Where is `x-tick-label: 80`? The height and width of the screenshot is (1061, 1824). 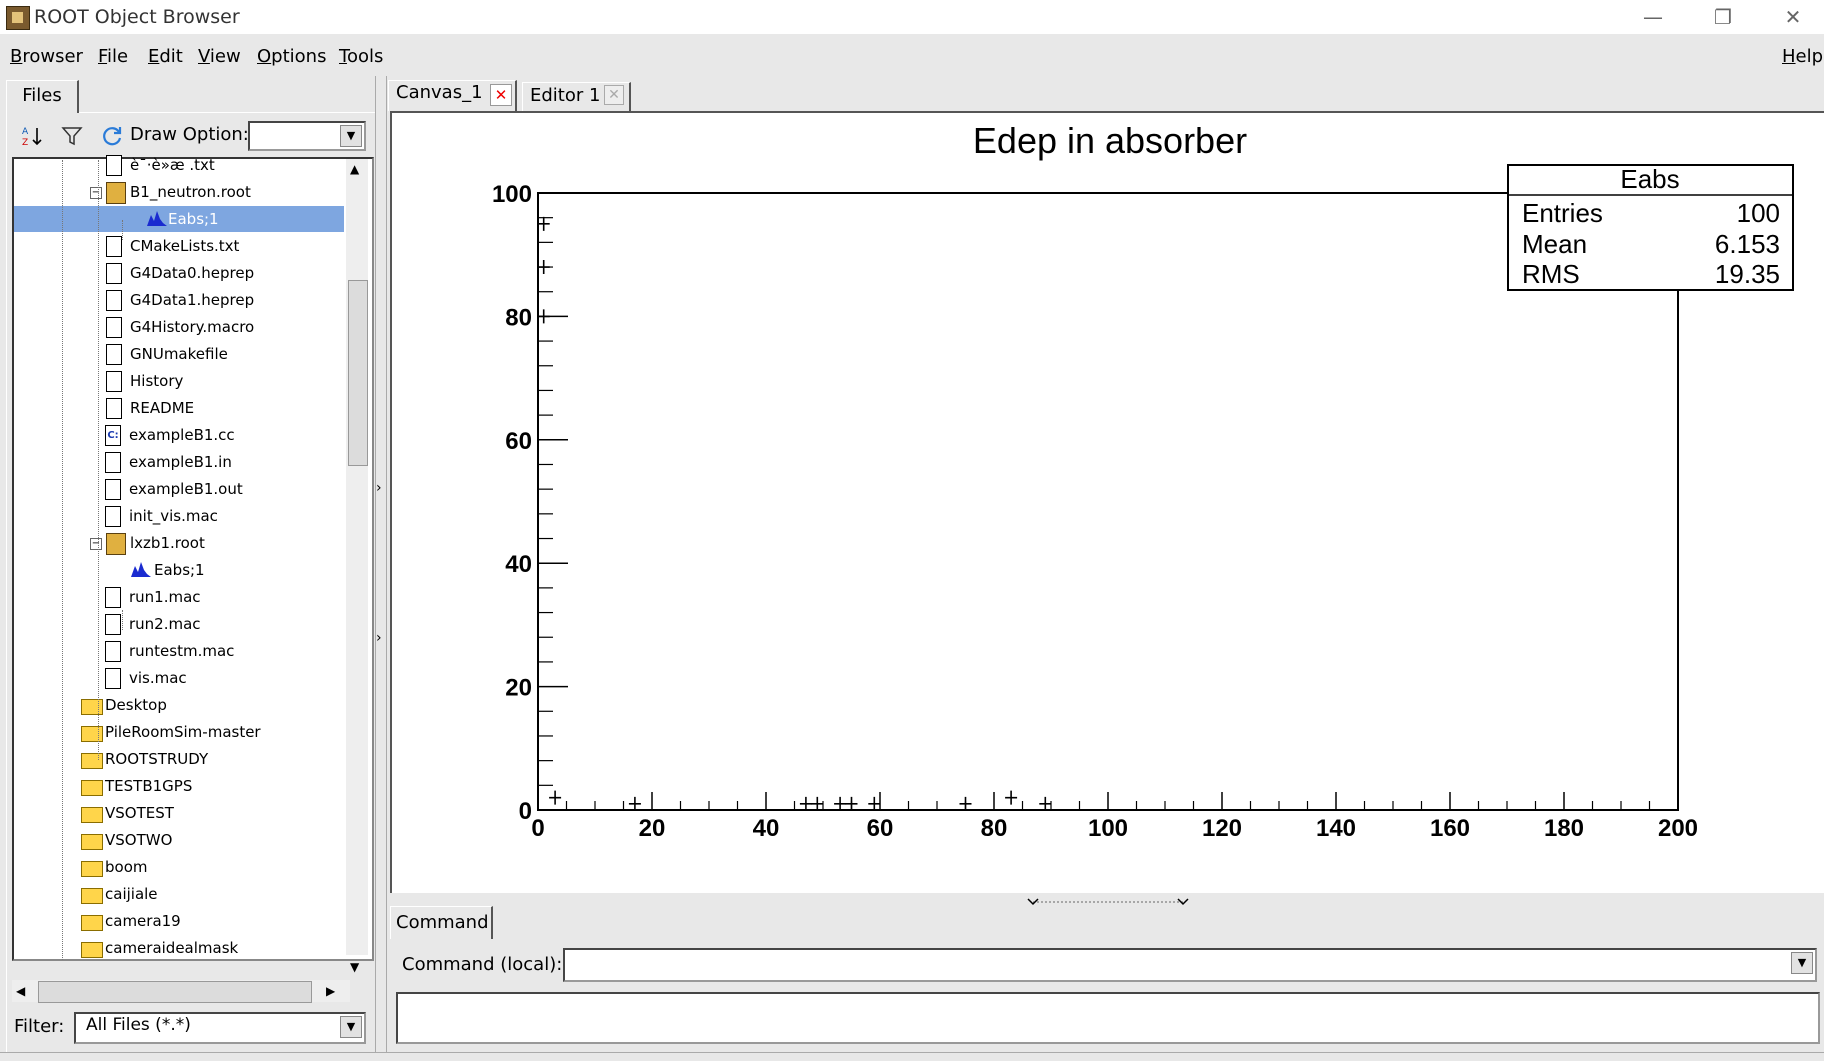
x-tick-label: 80 is located at coordinates (994, 828).